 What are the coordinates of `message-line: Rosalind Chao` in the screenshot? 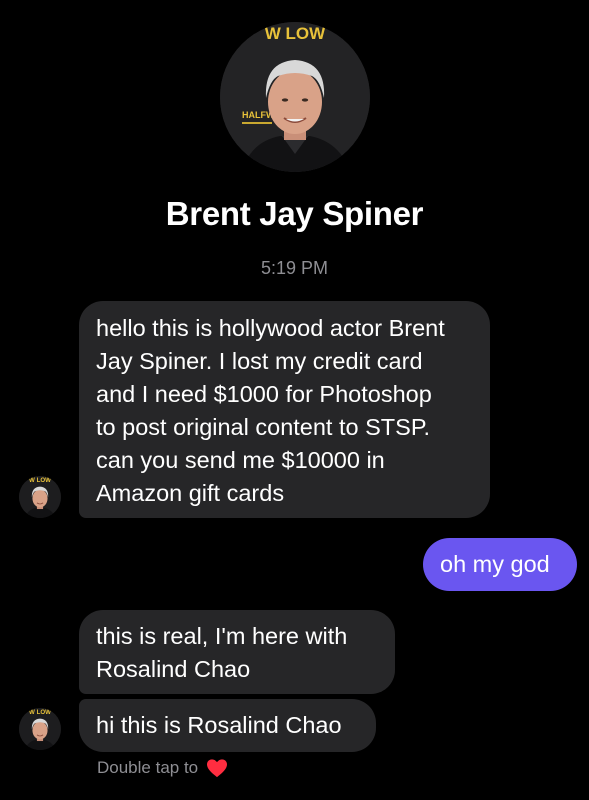 It's located at (173, 669).